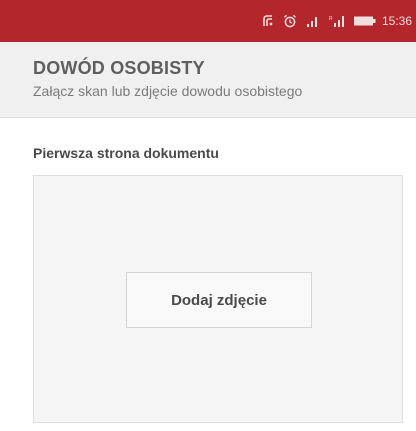 The width and height of the screenshot is (416, 431). I want to click on page-title: DOWÓD OSOBISTY, so click(119, 68).